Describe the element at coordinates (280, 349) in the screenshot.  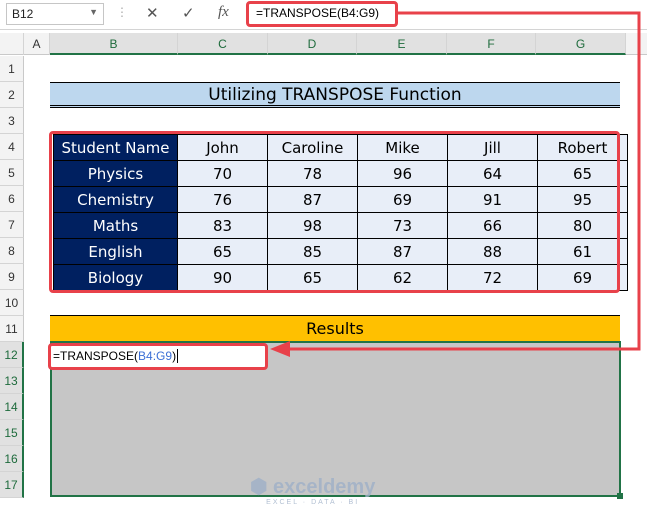
I see `arrowhead-icon` at that location.